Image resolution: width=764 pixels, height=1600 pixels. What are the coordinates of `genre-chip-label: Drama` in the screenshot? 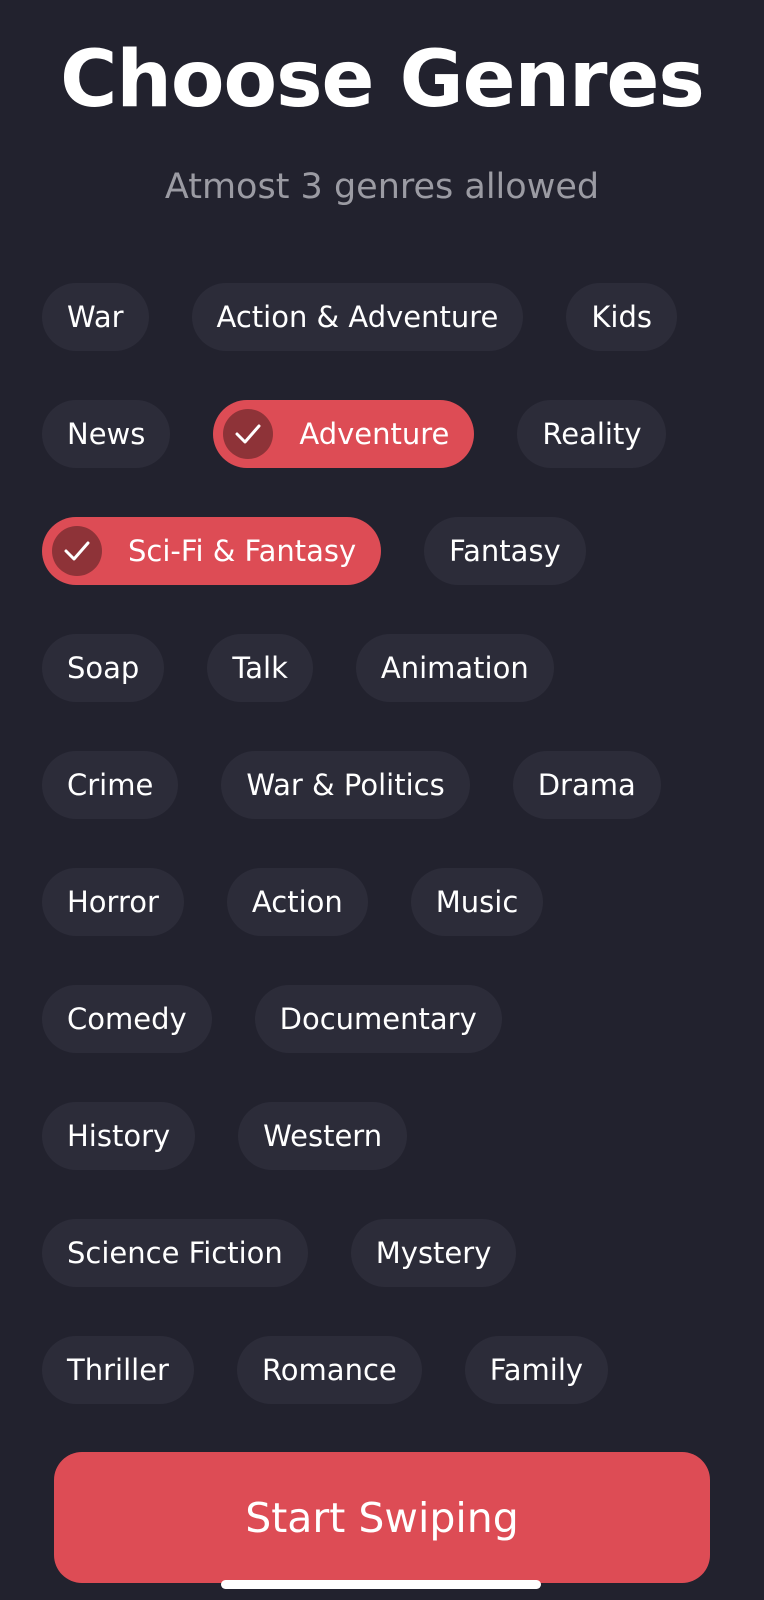 It's located at (586, 785).